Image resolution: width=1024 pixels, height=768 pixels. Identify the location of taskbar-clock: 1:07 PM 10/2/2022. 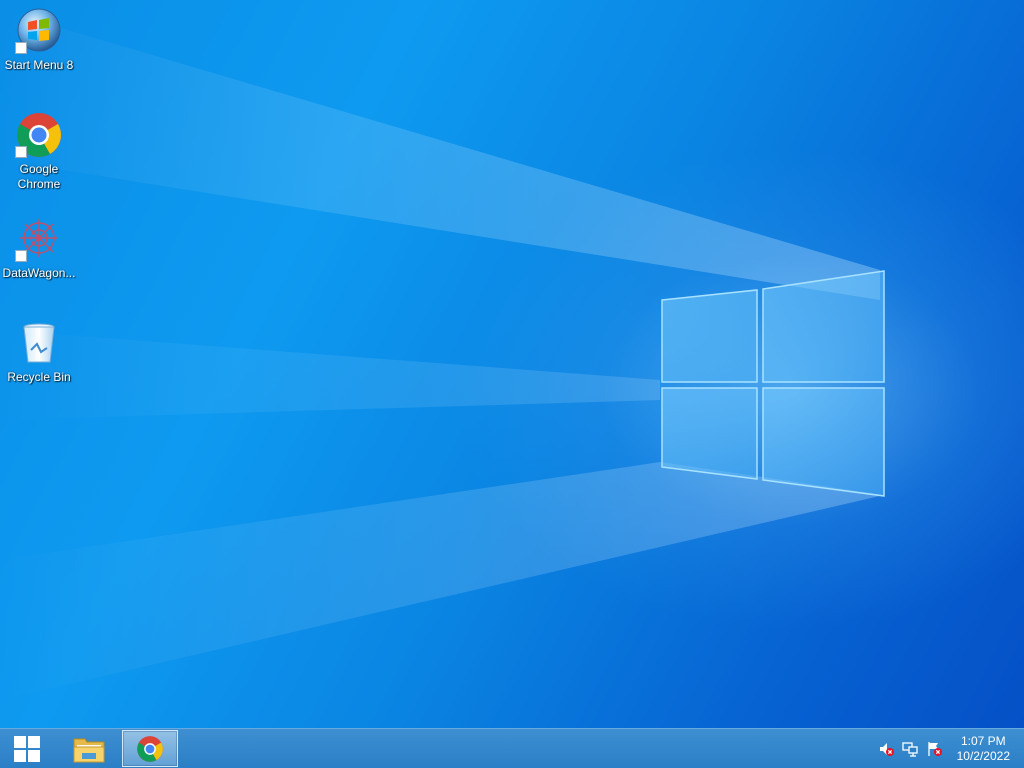
(983, 749).